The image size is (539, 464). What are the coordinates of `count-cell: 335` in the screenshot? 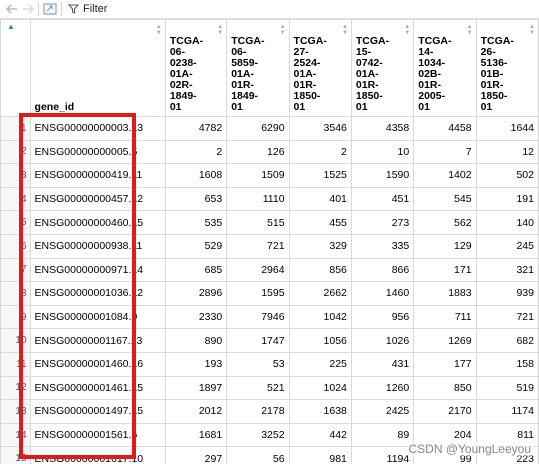 It's located at (382, 246).